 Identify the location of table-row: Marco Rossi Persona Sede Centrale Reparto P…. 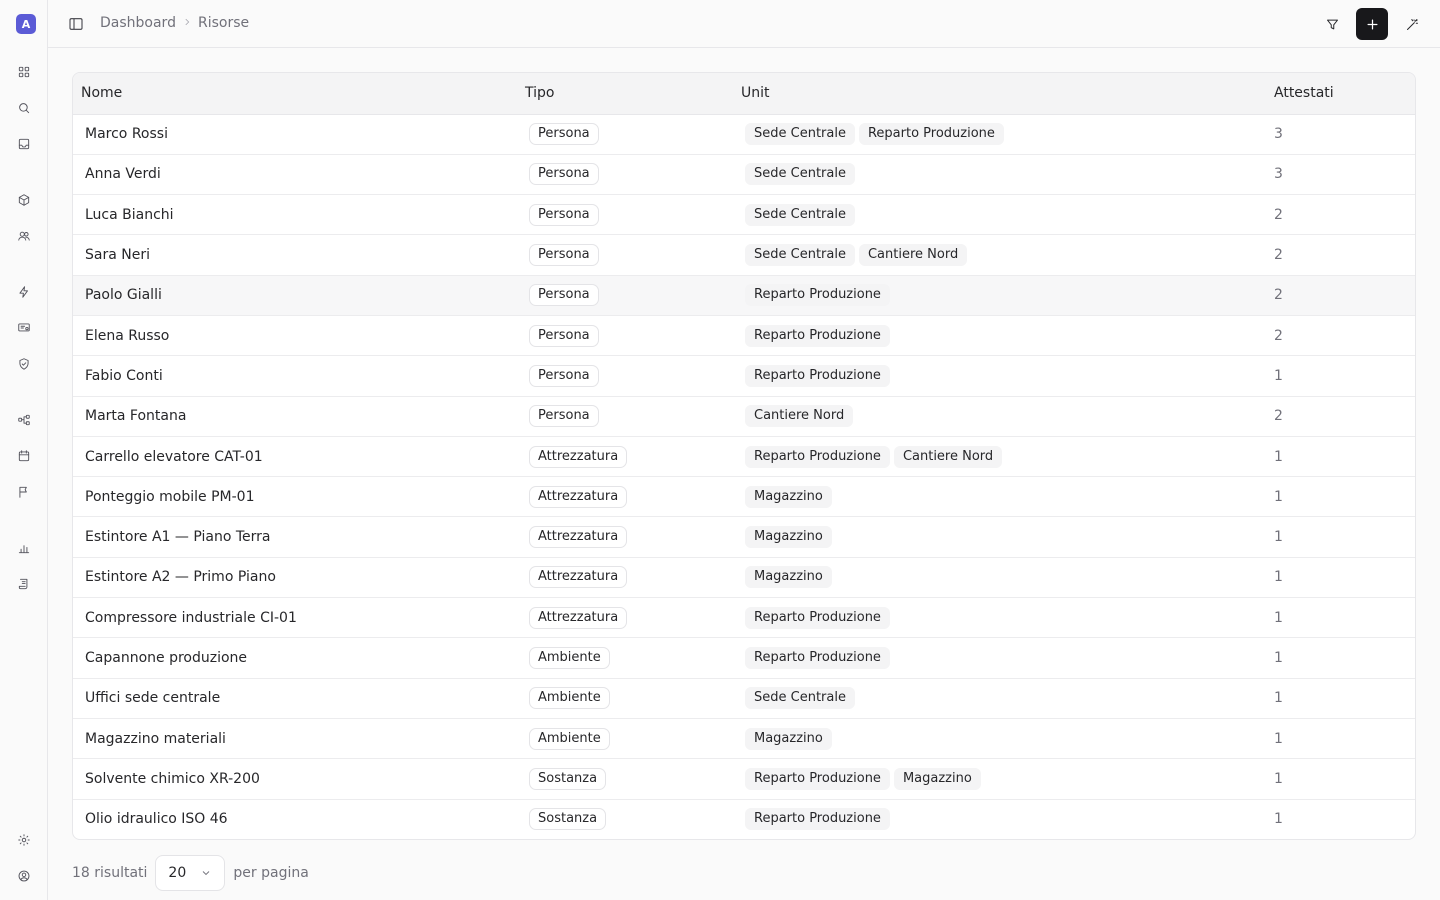
(744, 134).